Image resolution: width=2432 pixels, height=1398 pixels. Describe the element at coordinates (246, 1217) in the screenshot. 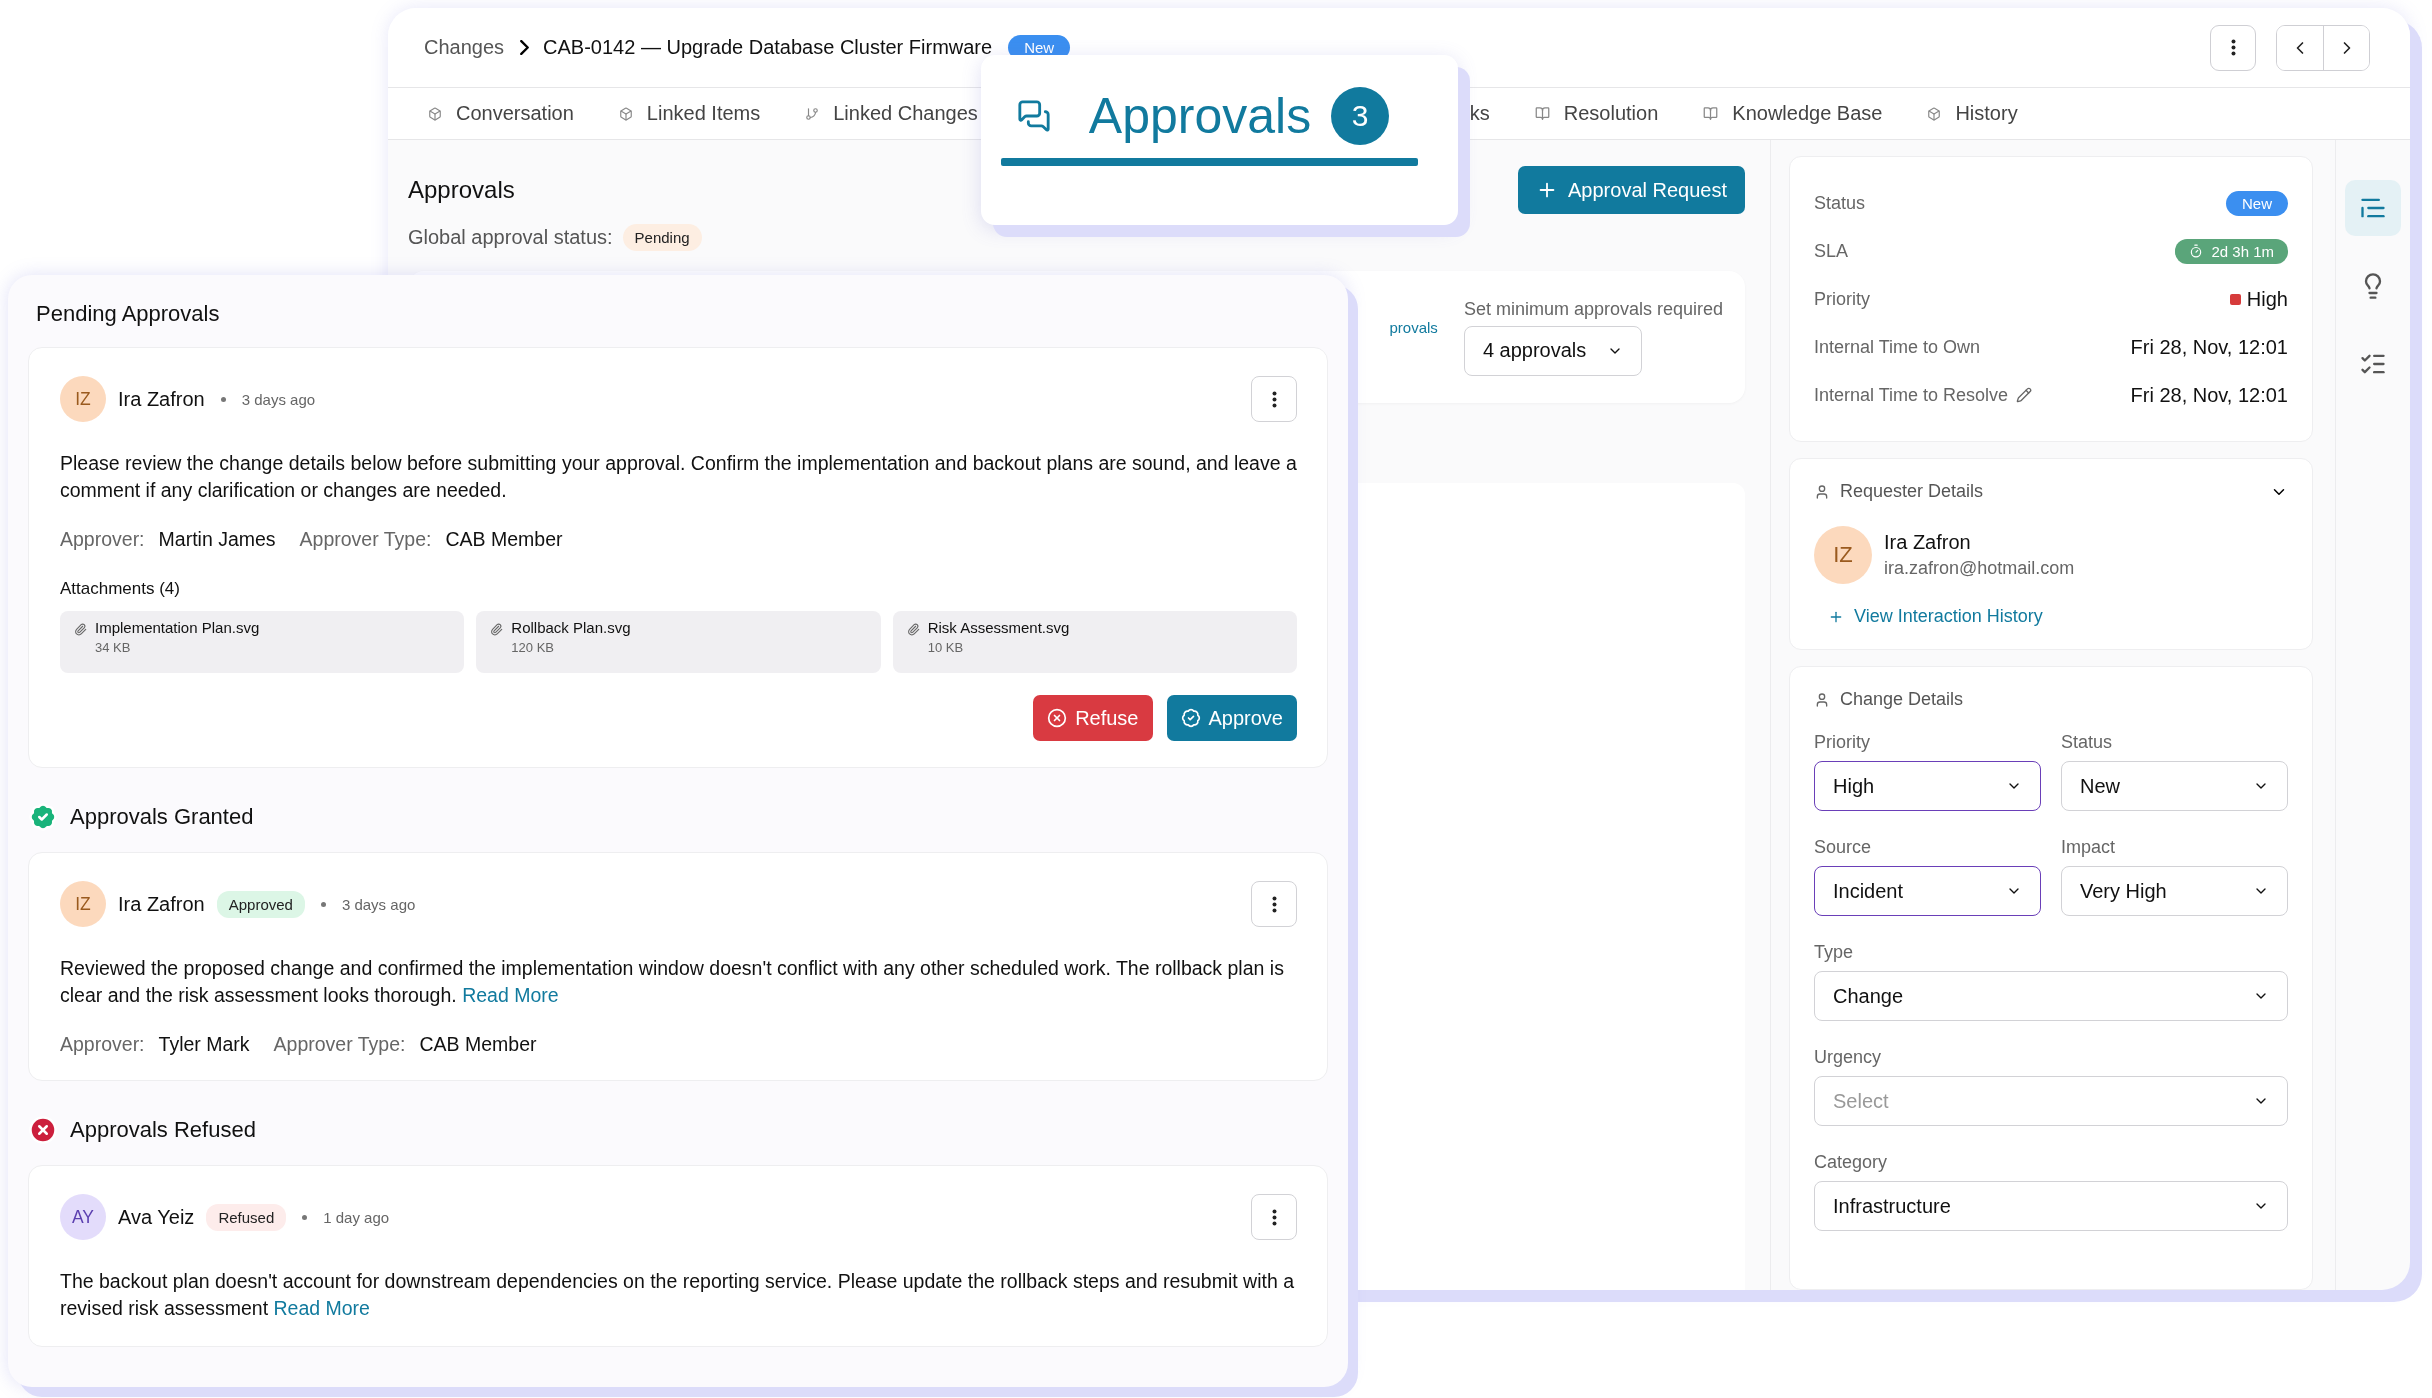

I see `status-tag: Refused` at that location.